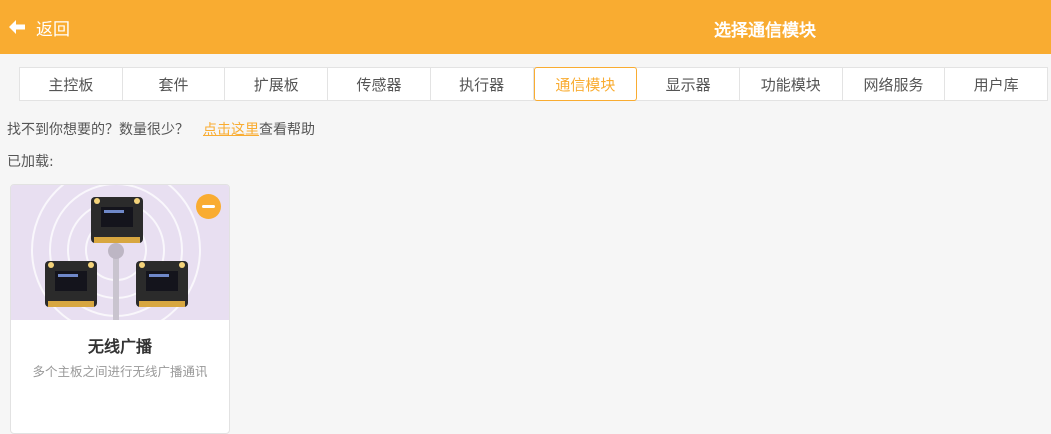  I want to click on module-description: 多个主板之间进行无线广播通讯, so click(120, 371).